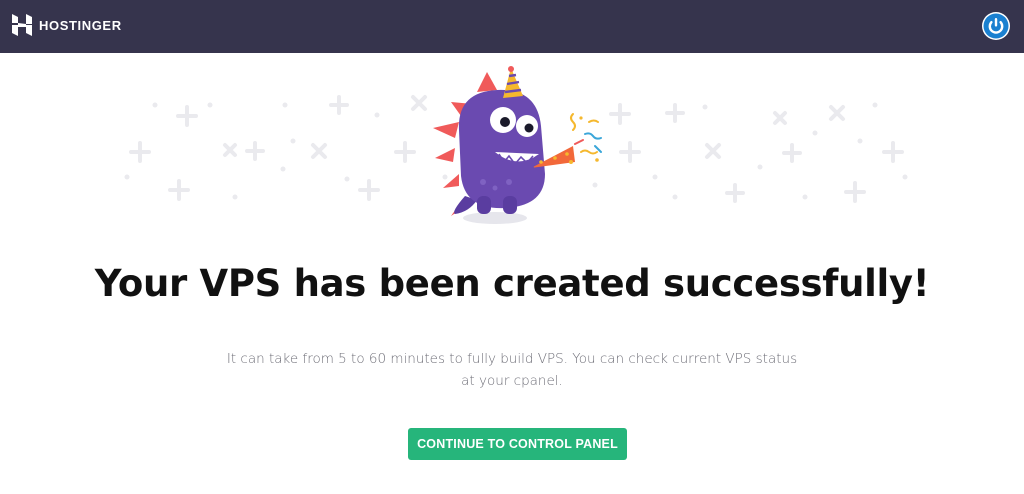  I want to click on brand-home-link: HOSTINGER, so click(67, 25).